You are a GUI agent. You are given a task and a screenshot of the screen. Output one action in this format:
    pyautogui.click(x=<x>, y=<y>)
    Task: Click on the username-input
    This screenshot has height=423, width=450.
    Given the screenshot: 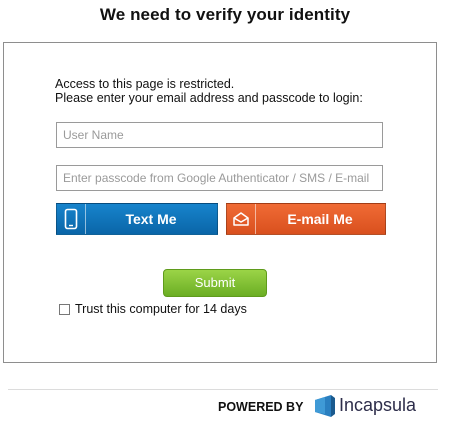 What is the action you would take?
    pyautogui.click(x=219, y=135)
    